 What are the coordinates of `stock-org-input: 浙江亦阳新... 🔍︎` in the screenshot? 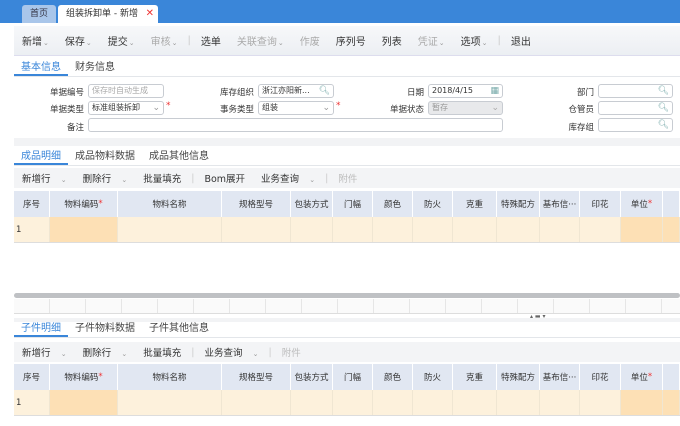 It's located at (296, 91).